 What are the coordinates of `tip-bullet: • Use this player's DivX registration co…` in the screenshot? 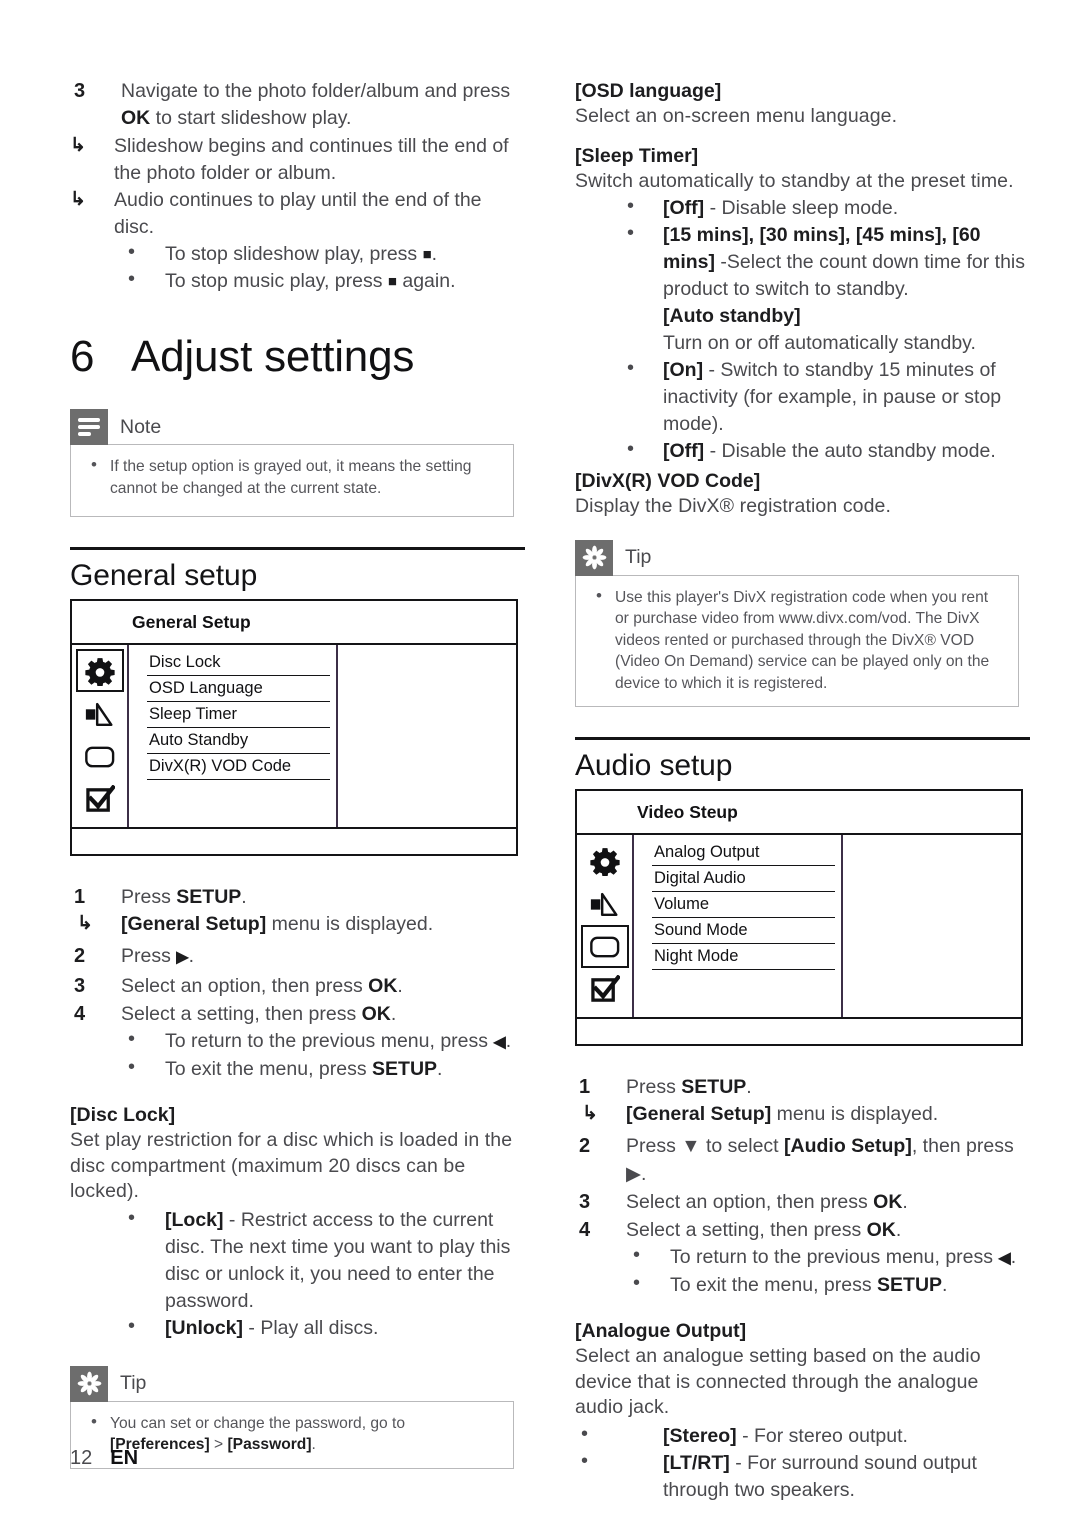 It's located at (797, 640).